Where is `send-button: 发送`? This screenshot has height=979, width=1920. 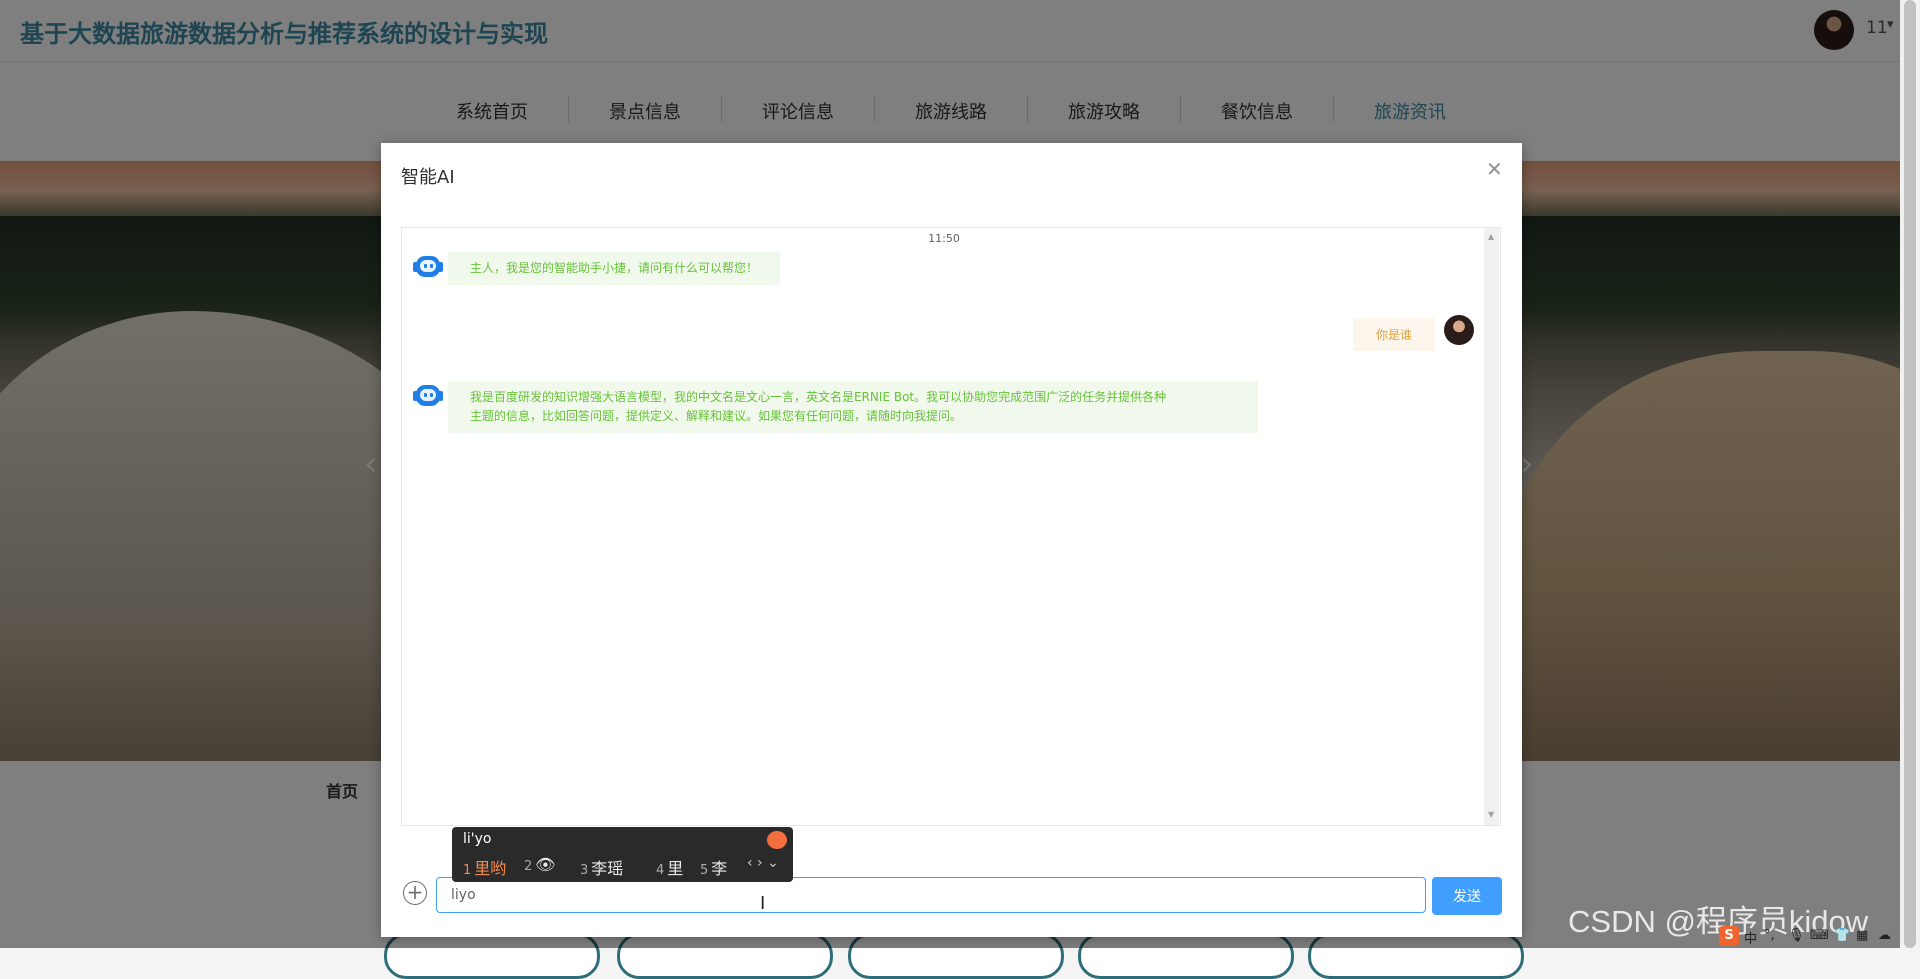 send-button: 发送 is located at coordinates (1467, 896).